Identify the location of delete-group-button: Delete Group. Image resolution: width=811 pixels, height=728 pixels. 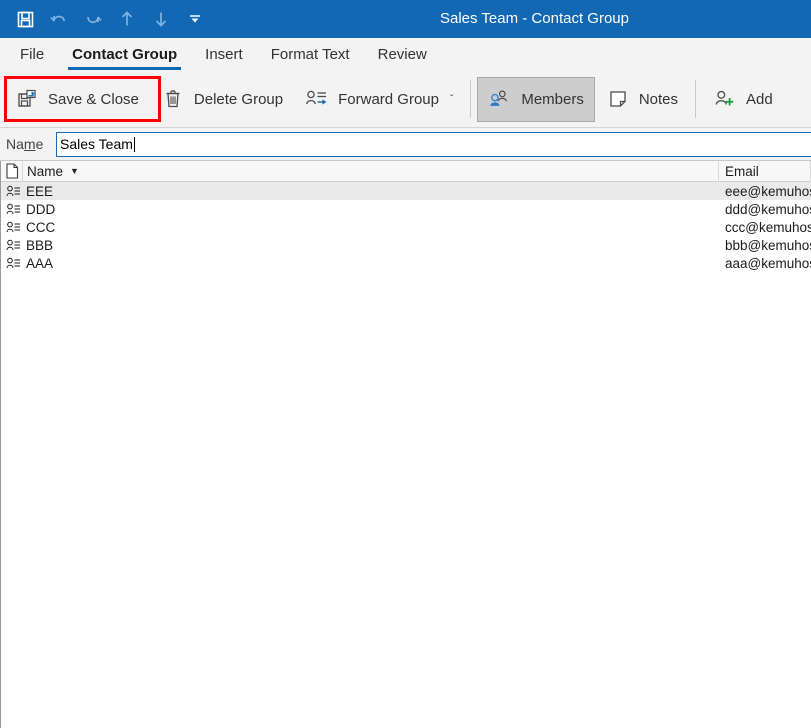
(222, 99).